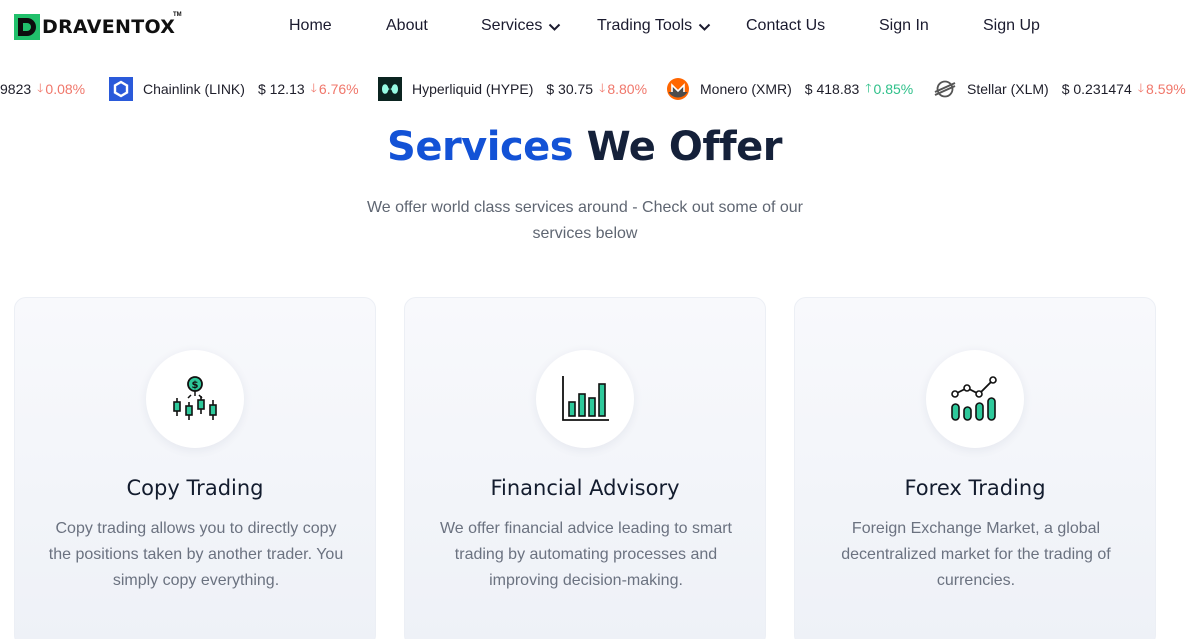  Describe the element at coordinates (785, 26) in the screenshot. I see `nav-contact: Contact Us` at that location.